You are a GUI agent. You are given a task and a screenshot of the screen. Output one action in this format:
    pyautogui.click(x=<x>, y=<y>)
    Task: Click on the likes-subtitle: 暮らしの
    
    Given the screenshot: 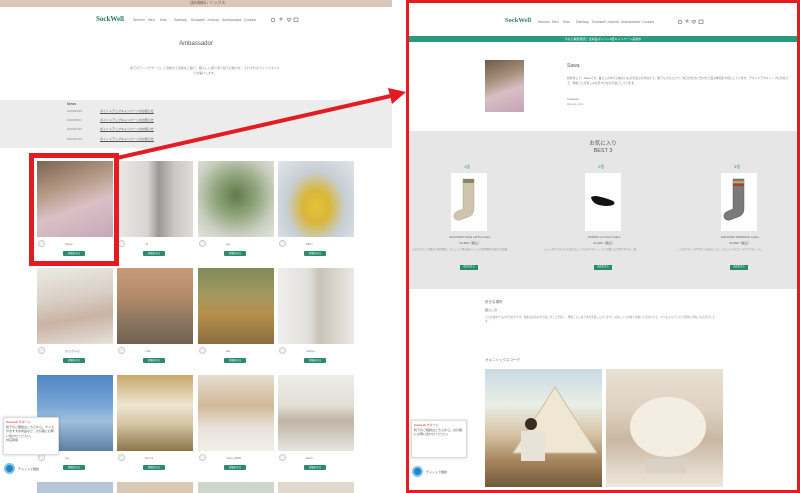 What is the action you would take?
    pyautogui.click(x=491, y=310)
    